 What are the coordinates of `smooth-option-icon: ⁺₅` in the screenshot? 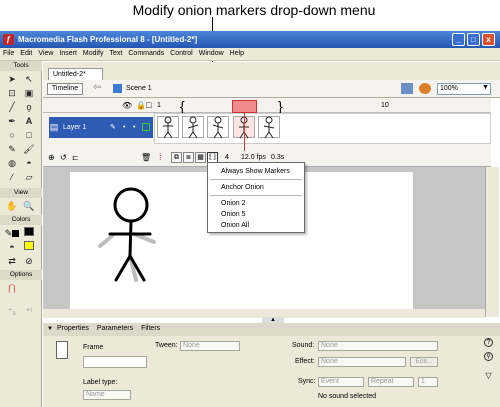 It's located at (12, 311).